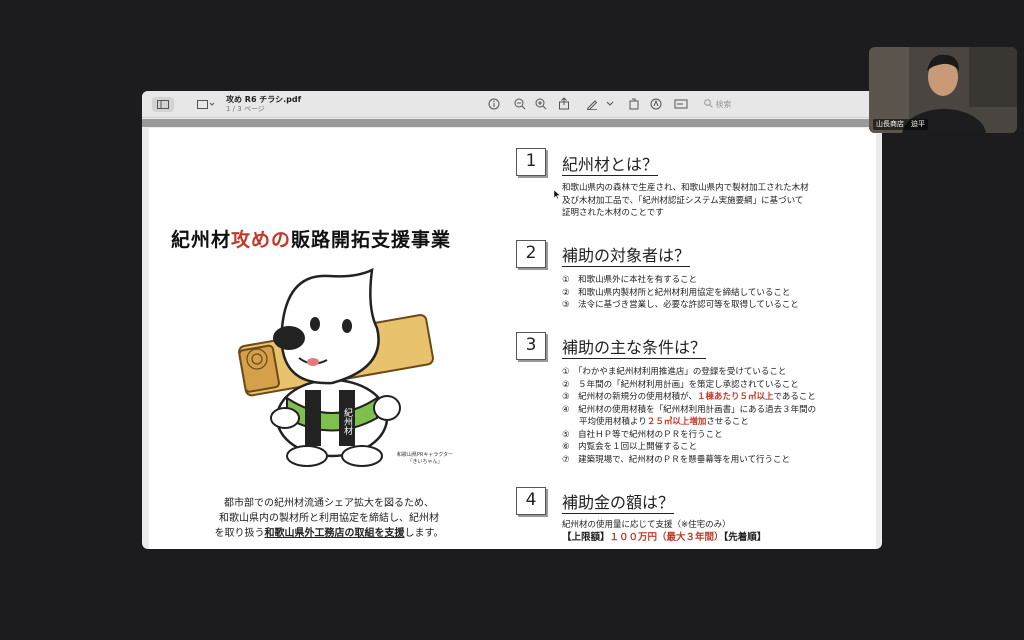  What do you see at coordinates (634, 104) in the screenshot?
I see `rotate-icon` at bounding box center [634, 104].